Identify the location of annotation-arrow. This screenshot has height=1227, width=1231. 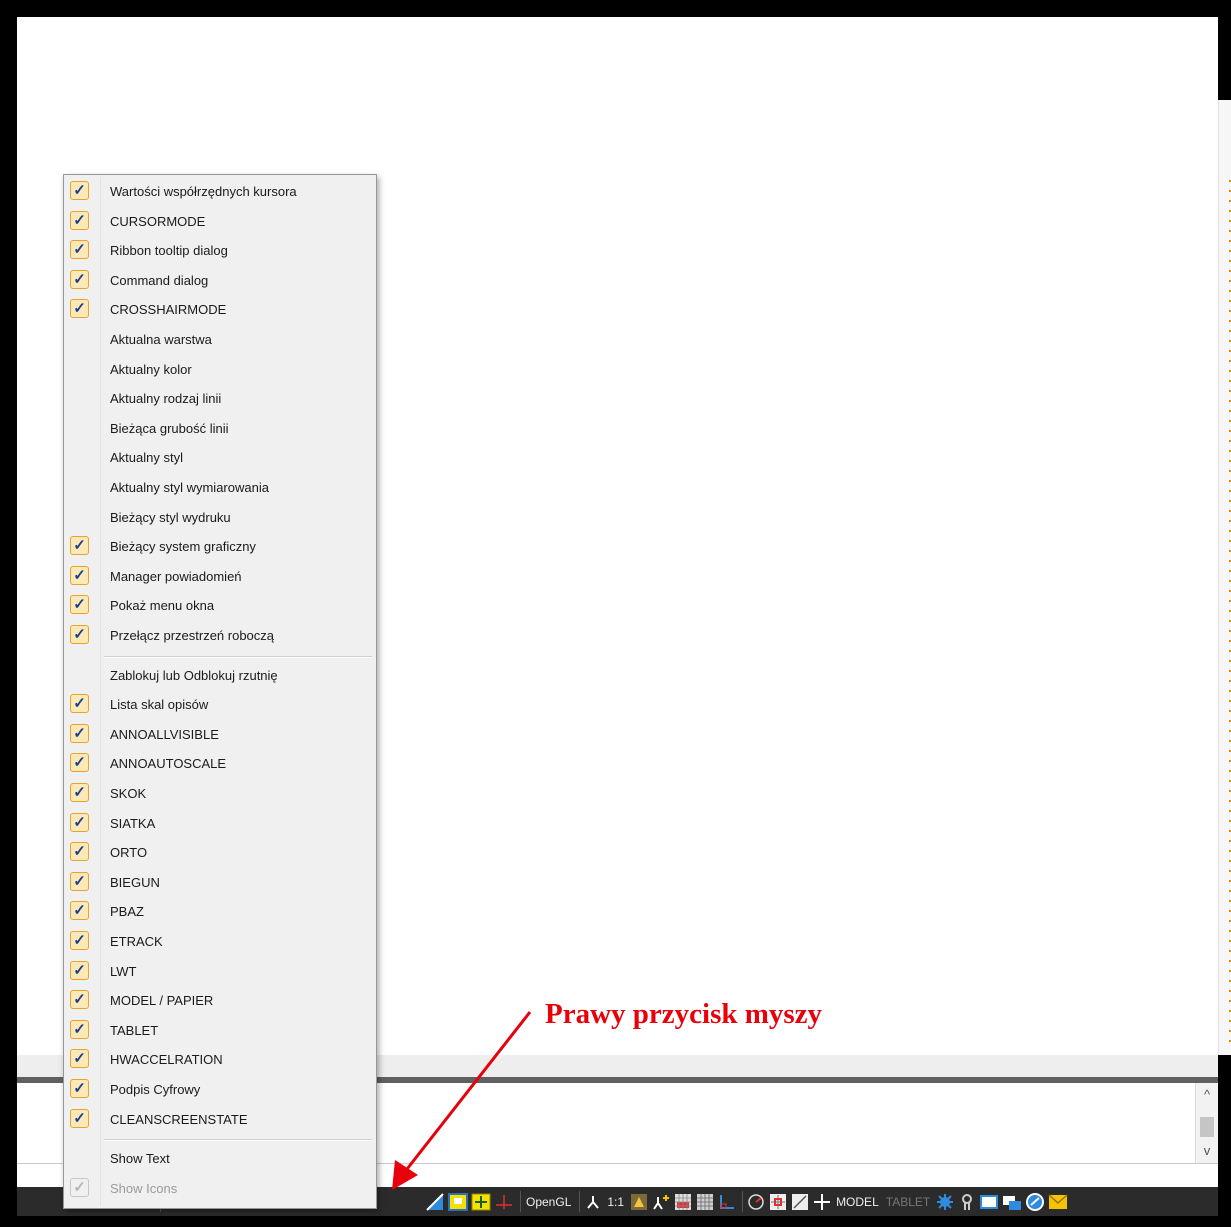
(462, 1100).